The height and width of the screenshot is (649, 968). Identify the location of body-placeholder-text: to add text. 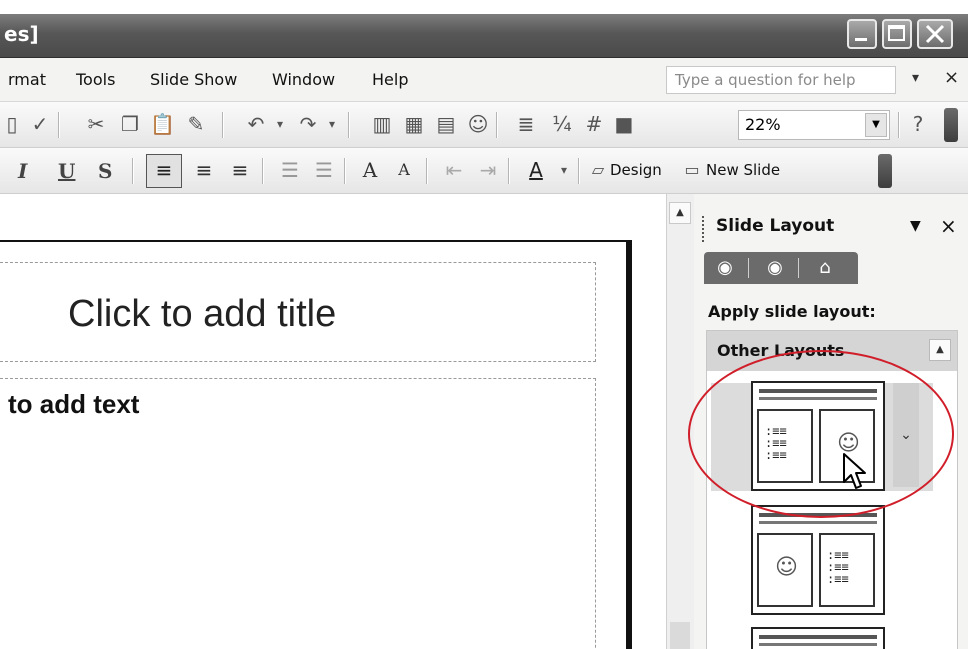
(74, 404).